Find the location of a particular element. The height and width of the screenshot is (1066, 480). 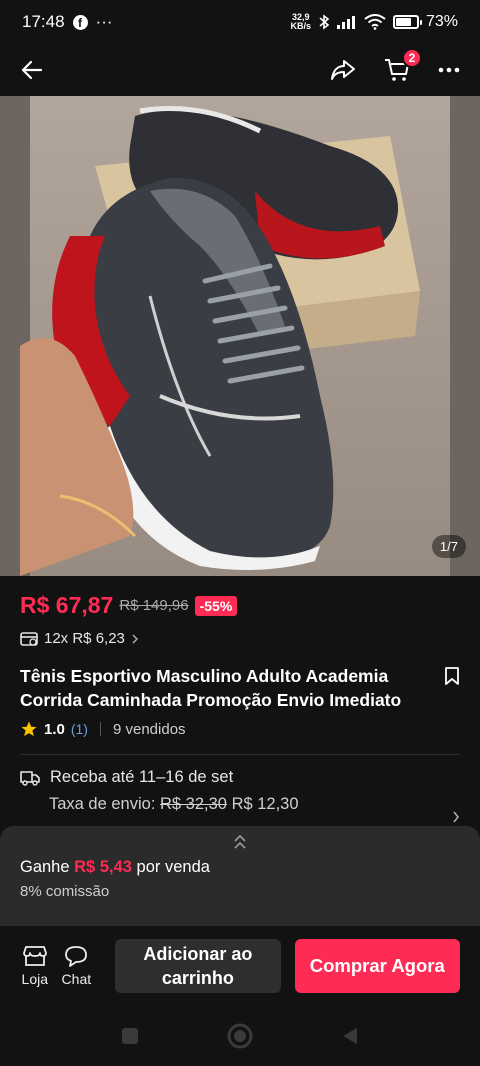

chat-button: Chat is located at coordinates (76, 966).